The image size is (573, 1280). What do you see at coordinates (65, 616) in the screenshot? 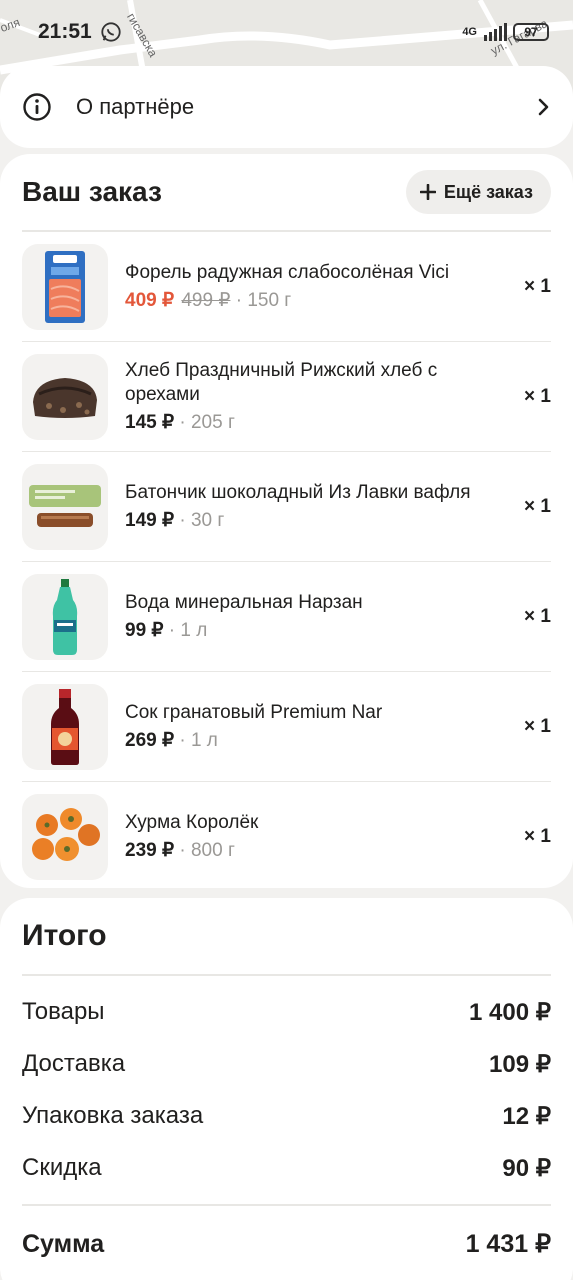
I see `water-bottle-icon` at bounding box center [65, 616].